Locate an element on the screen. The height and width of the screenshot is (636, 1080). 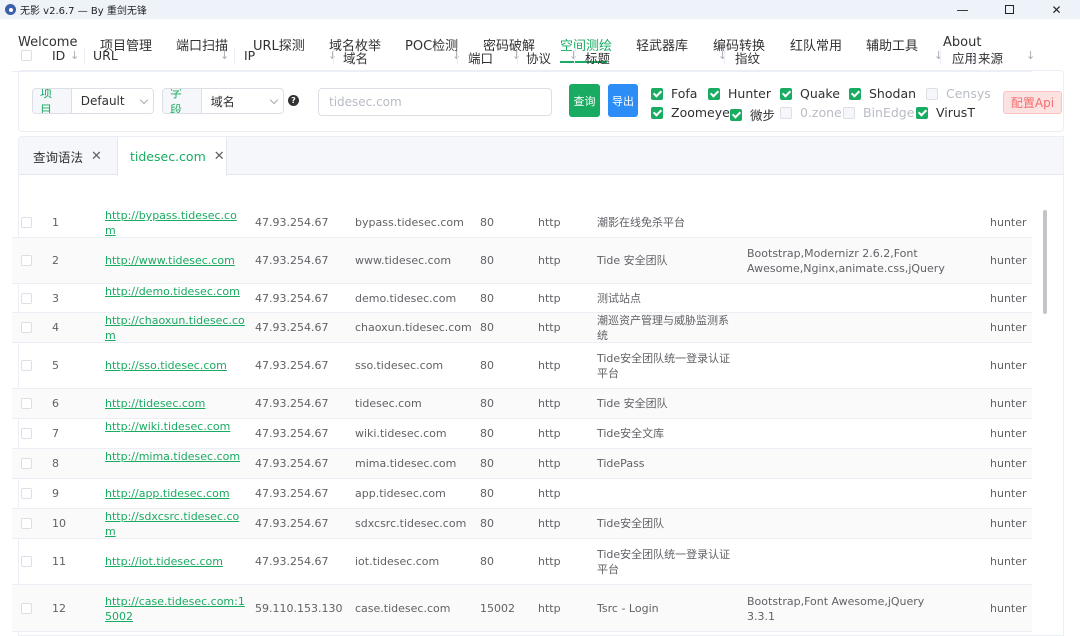
field-value: 域名 is located at coordinates (222, 101).